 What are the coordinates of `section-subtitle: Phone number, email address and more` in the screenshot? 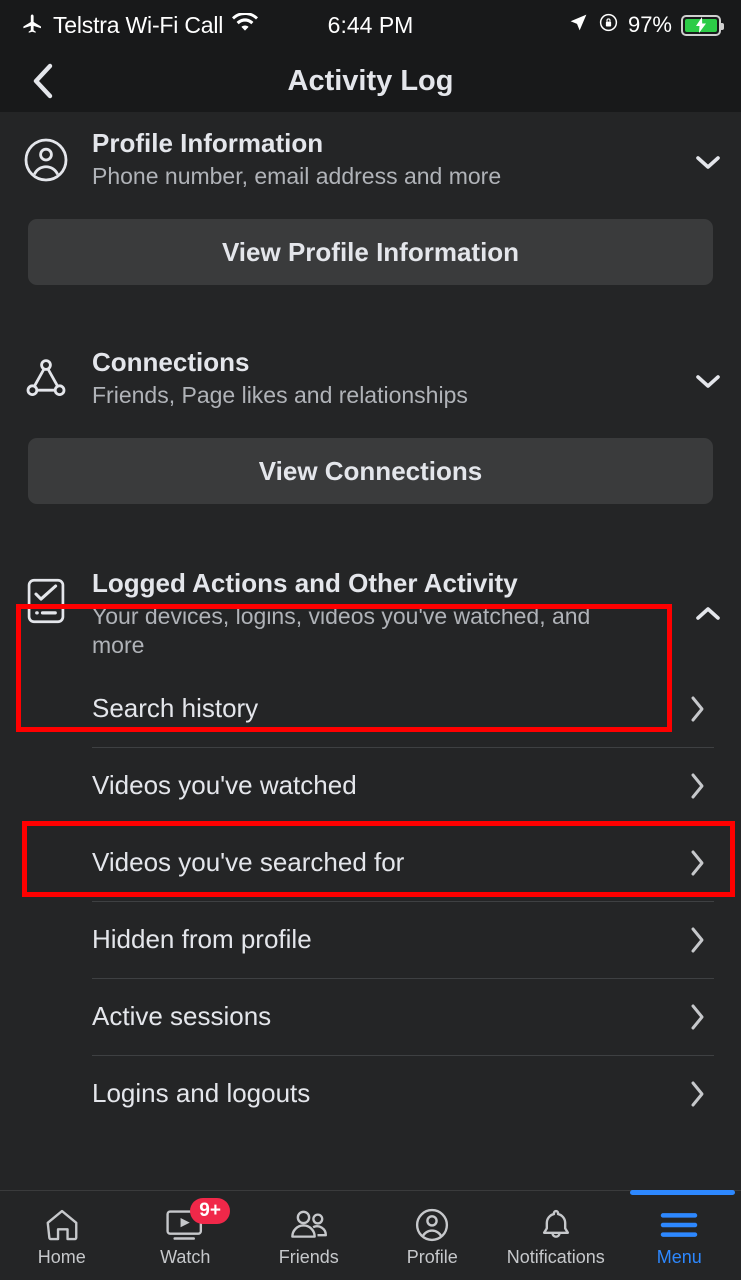 It's located at (297, 175).